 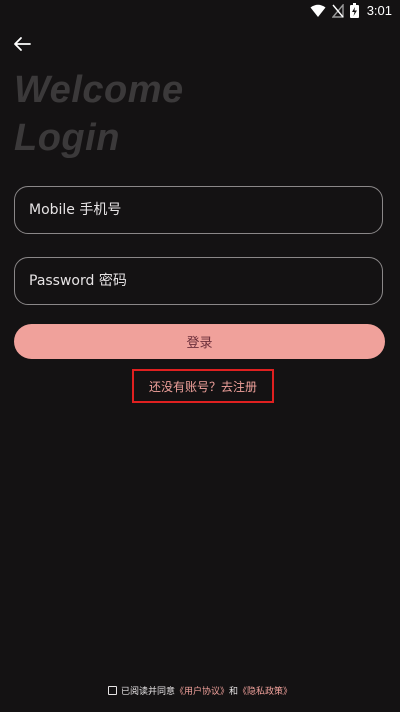 What do you see at coordinates (203, 386) in the screenshot?
I see `register-link: 还没有账号？去注册` at bounding box center [203, 386].